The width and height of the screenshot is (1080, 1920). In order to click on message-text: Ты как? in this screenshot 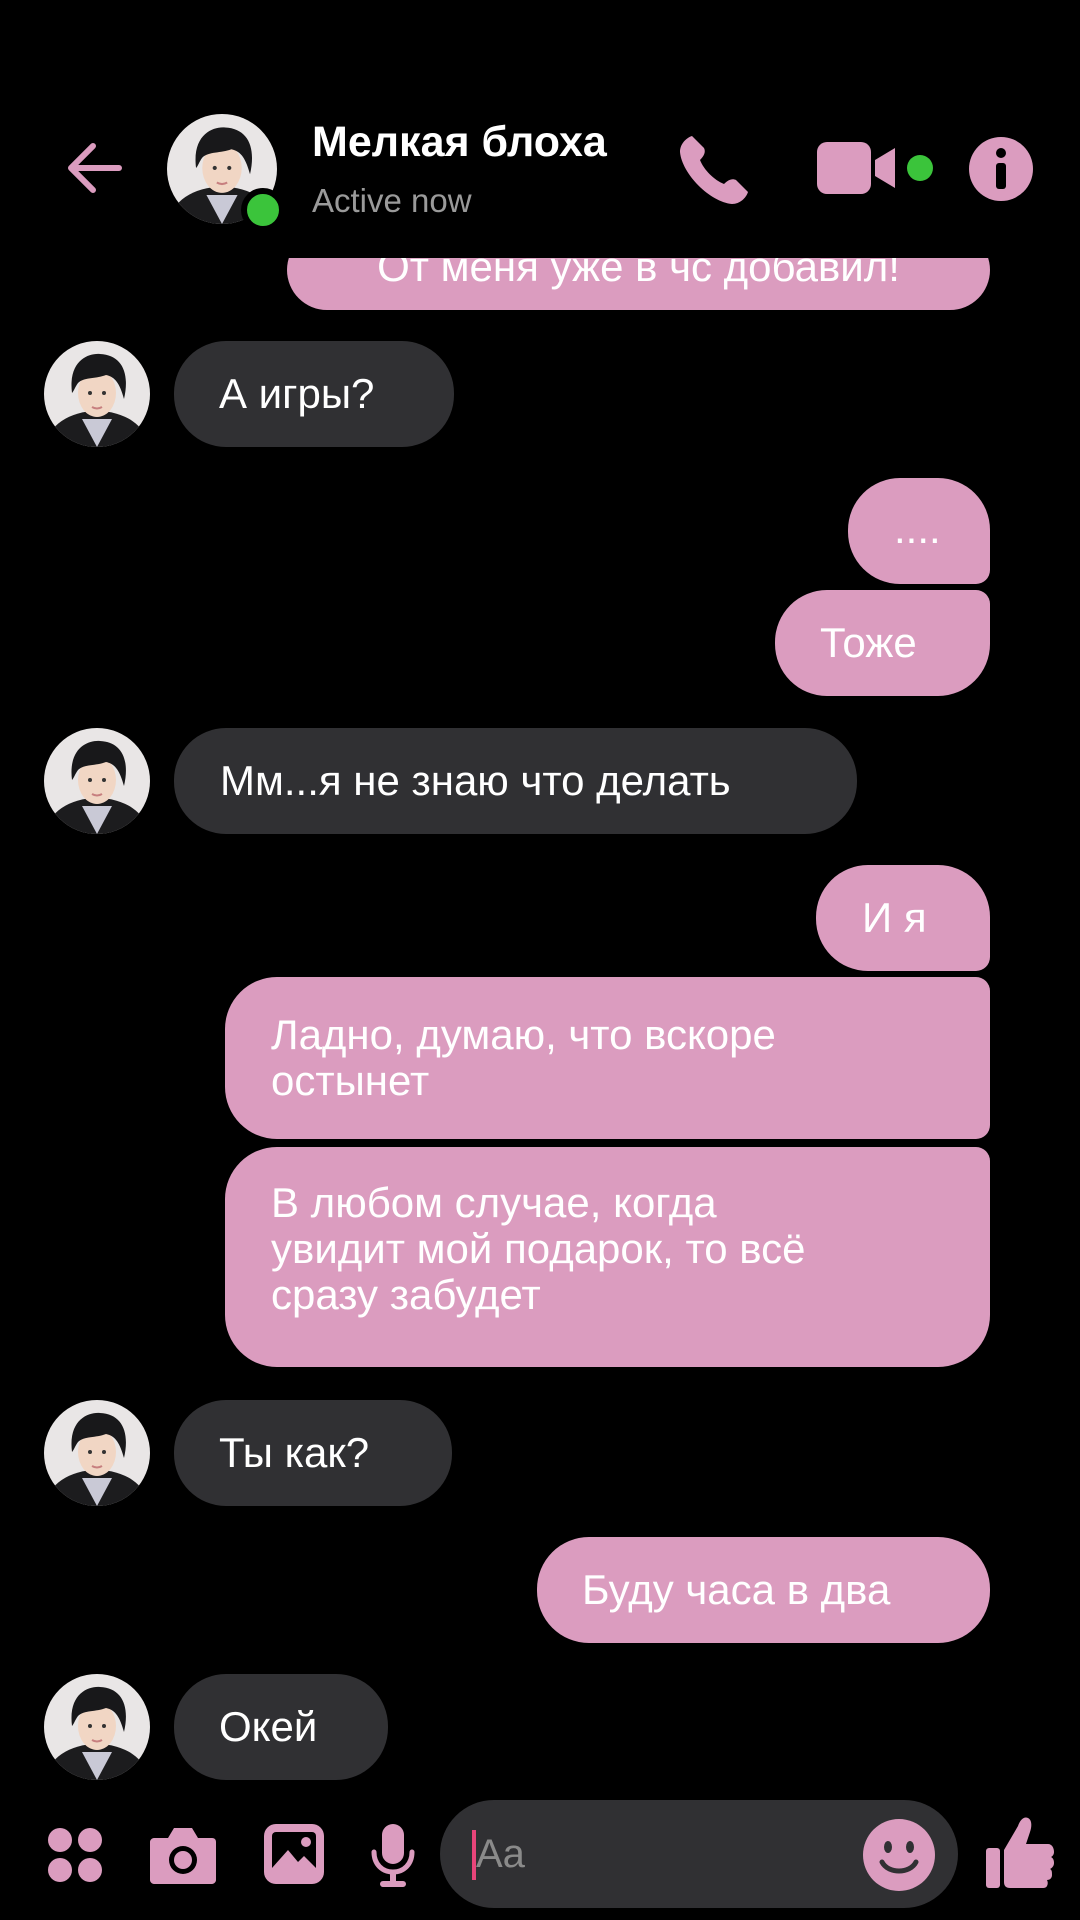, I will do `click(294, 1452)`.